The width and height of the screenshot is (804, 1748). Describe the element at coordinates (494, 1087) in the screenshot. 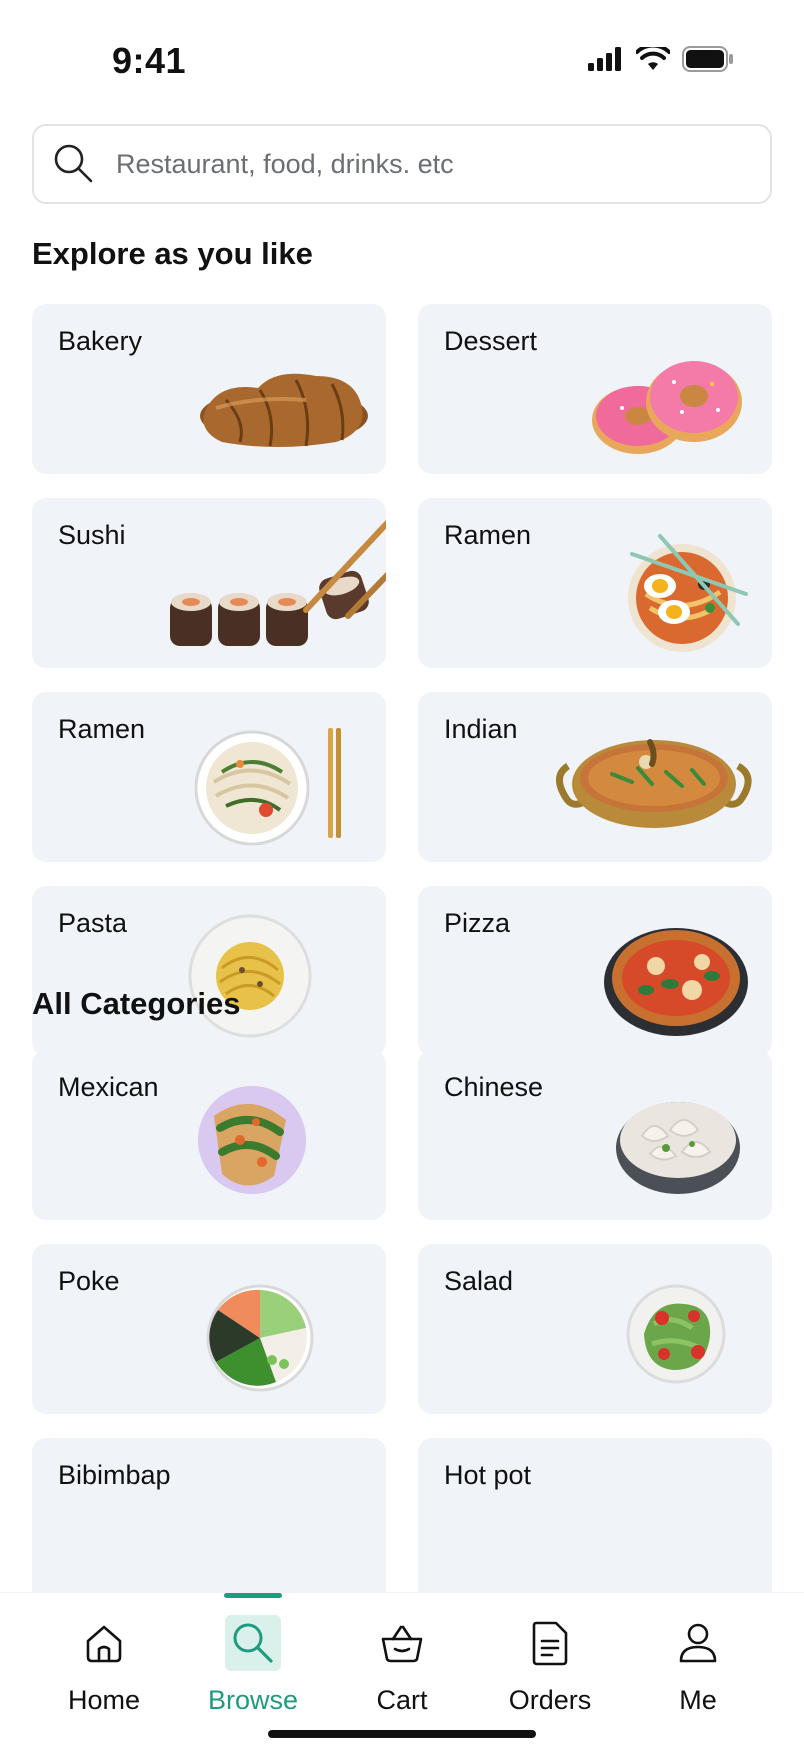

I see `category-label: Chinese` at that location.